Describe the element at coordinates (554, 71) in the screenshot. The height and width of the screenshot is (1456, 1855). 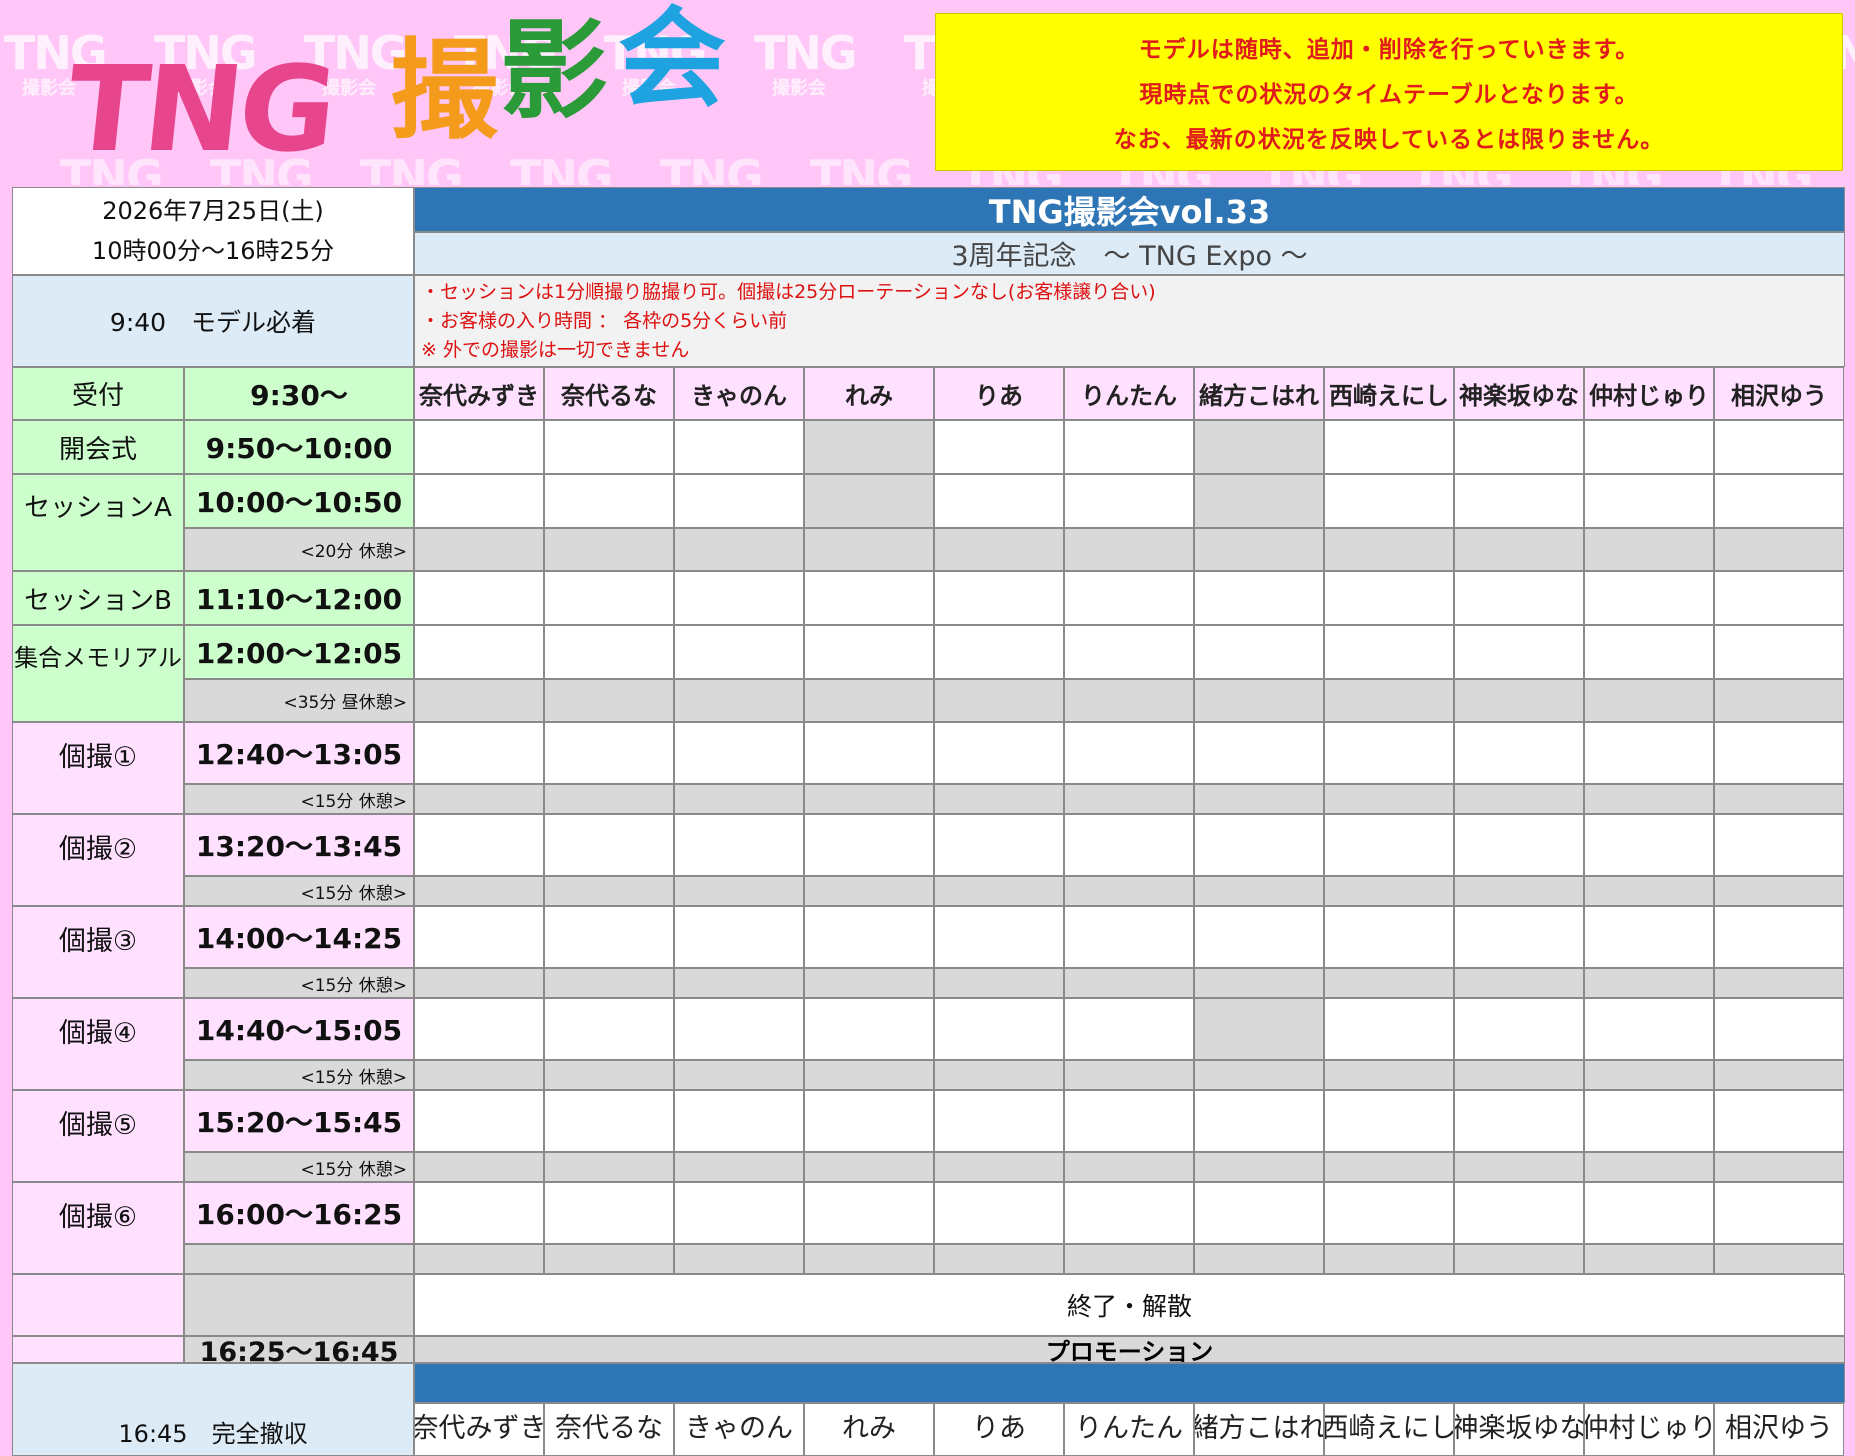
I see `logo-kanji-2: 影` at that location.